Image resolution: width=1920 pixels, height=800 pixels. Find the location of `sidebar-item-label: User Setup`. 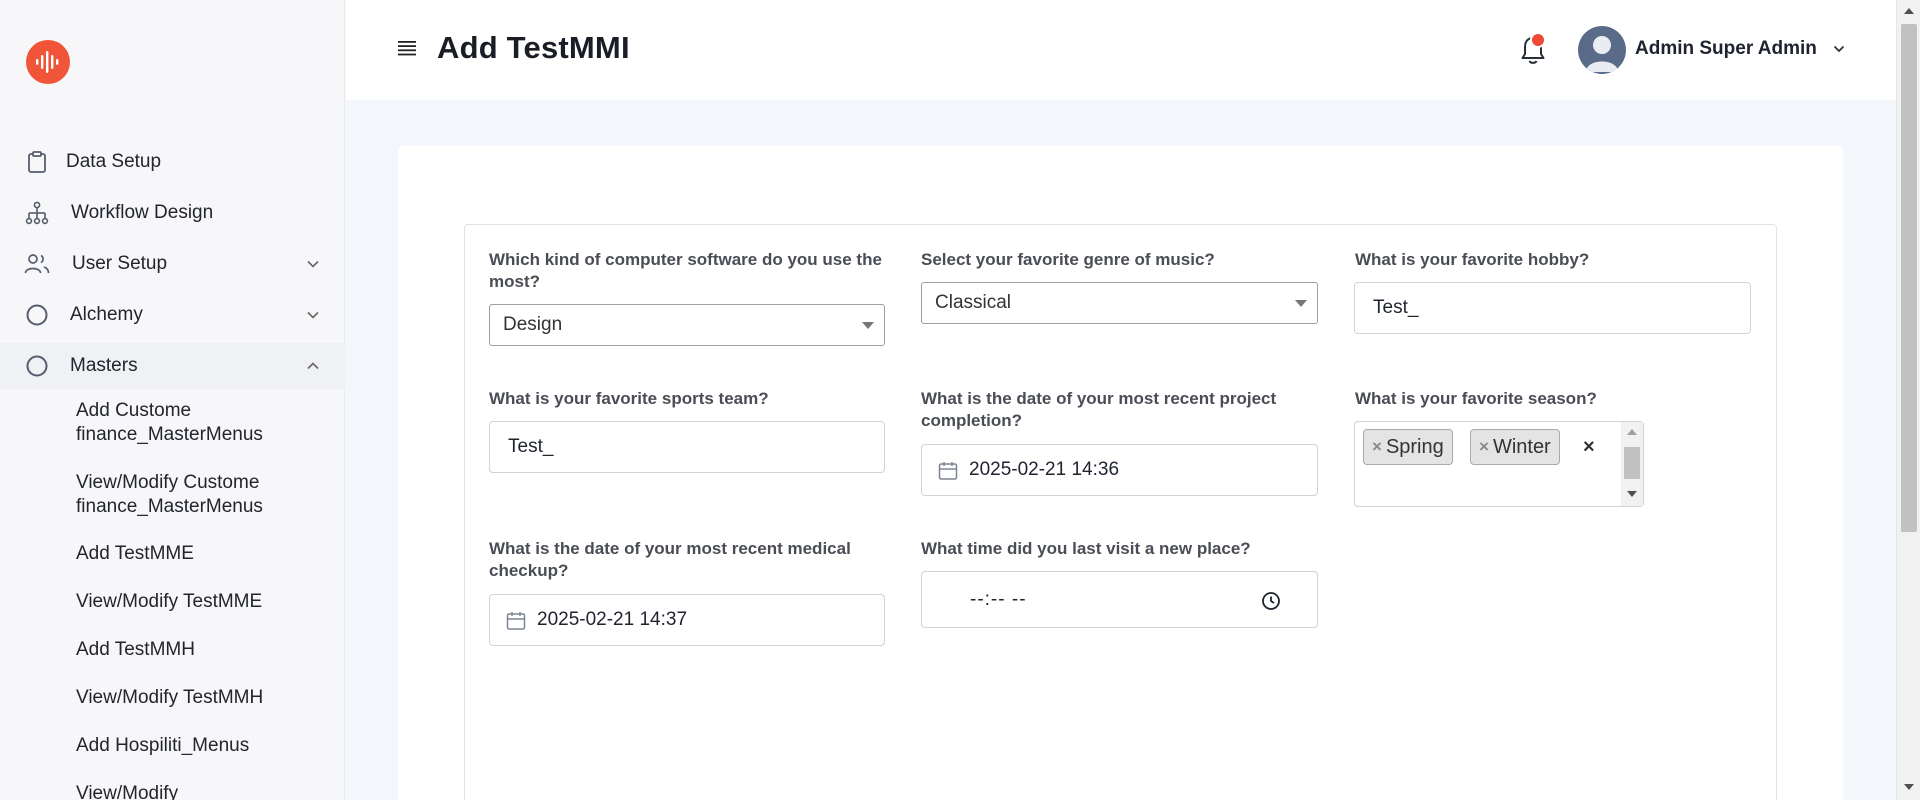

sidebar-item-label: User Setup is located at coordinates (120, 263).